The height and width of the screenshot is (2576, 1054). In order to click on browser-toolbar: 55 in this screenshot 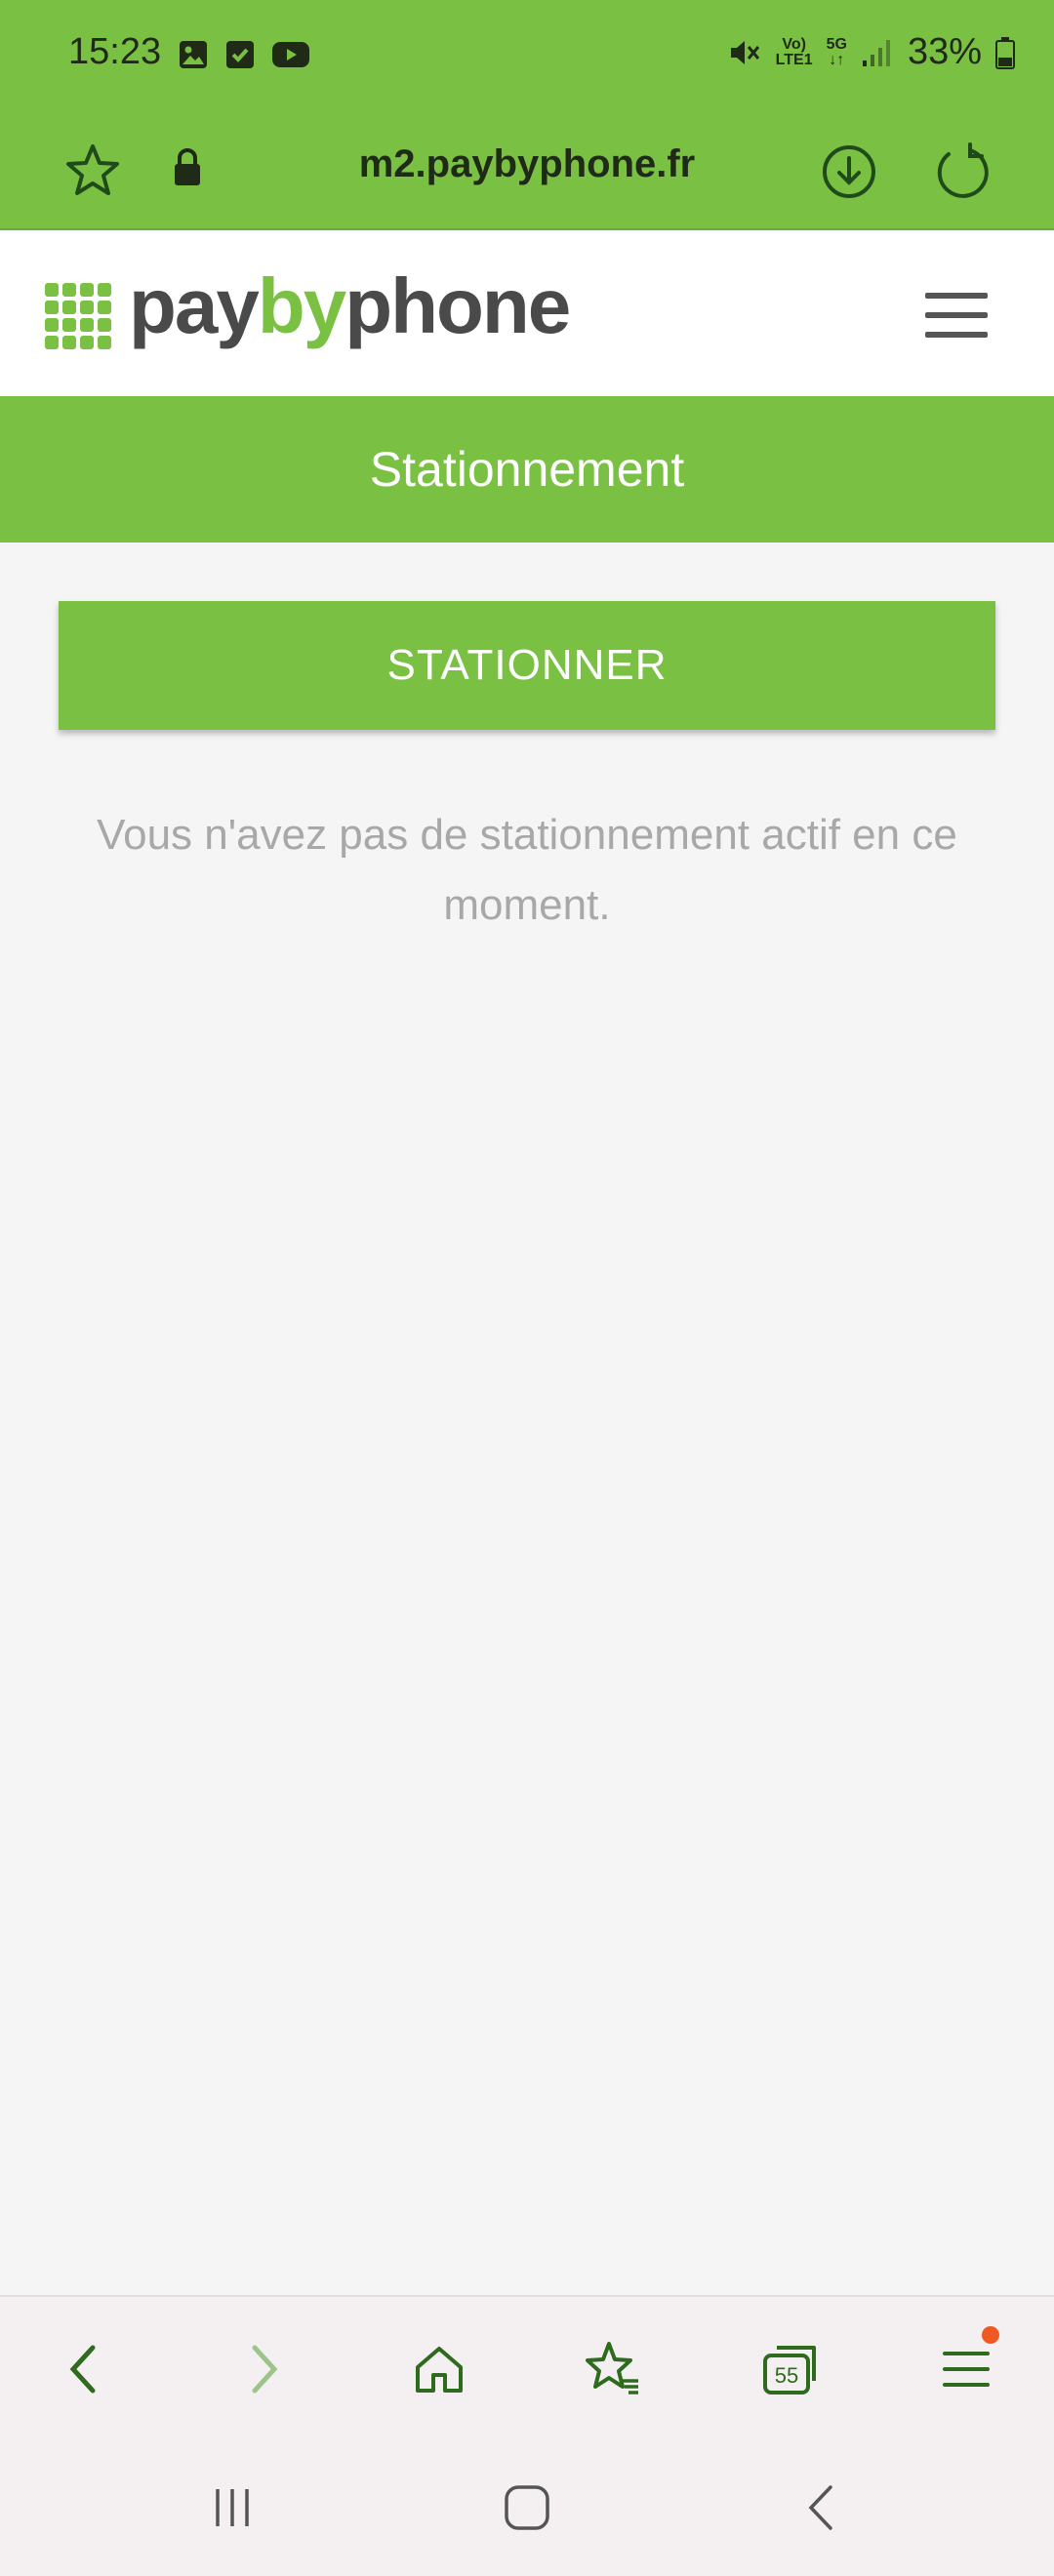, I will do `click(527, 2367)`.